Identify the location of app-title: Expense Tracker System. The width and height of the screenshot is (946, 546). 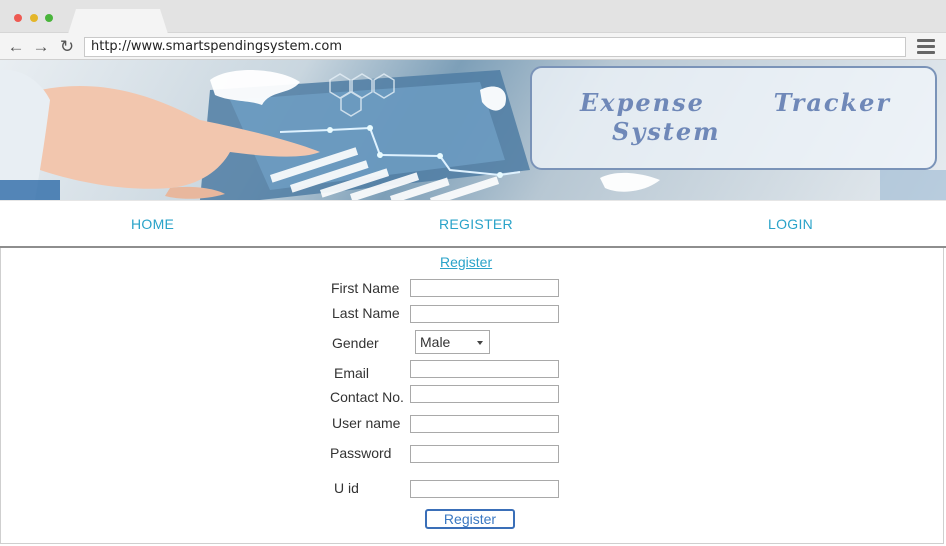
(750, 117).